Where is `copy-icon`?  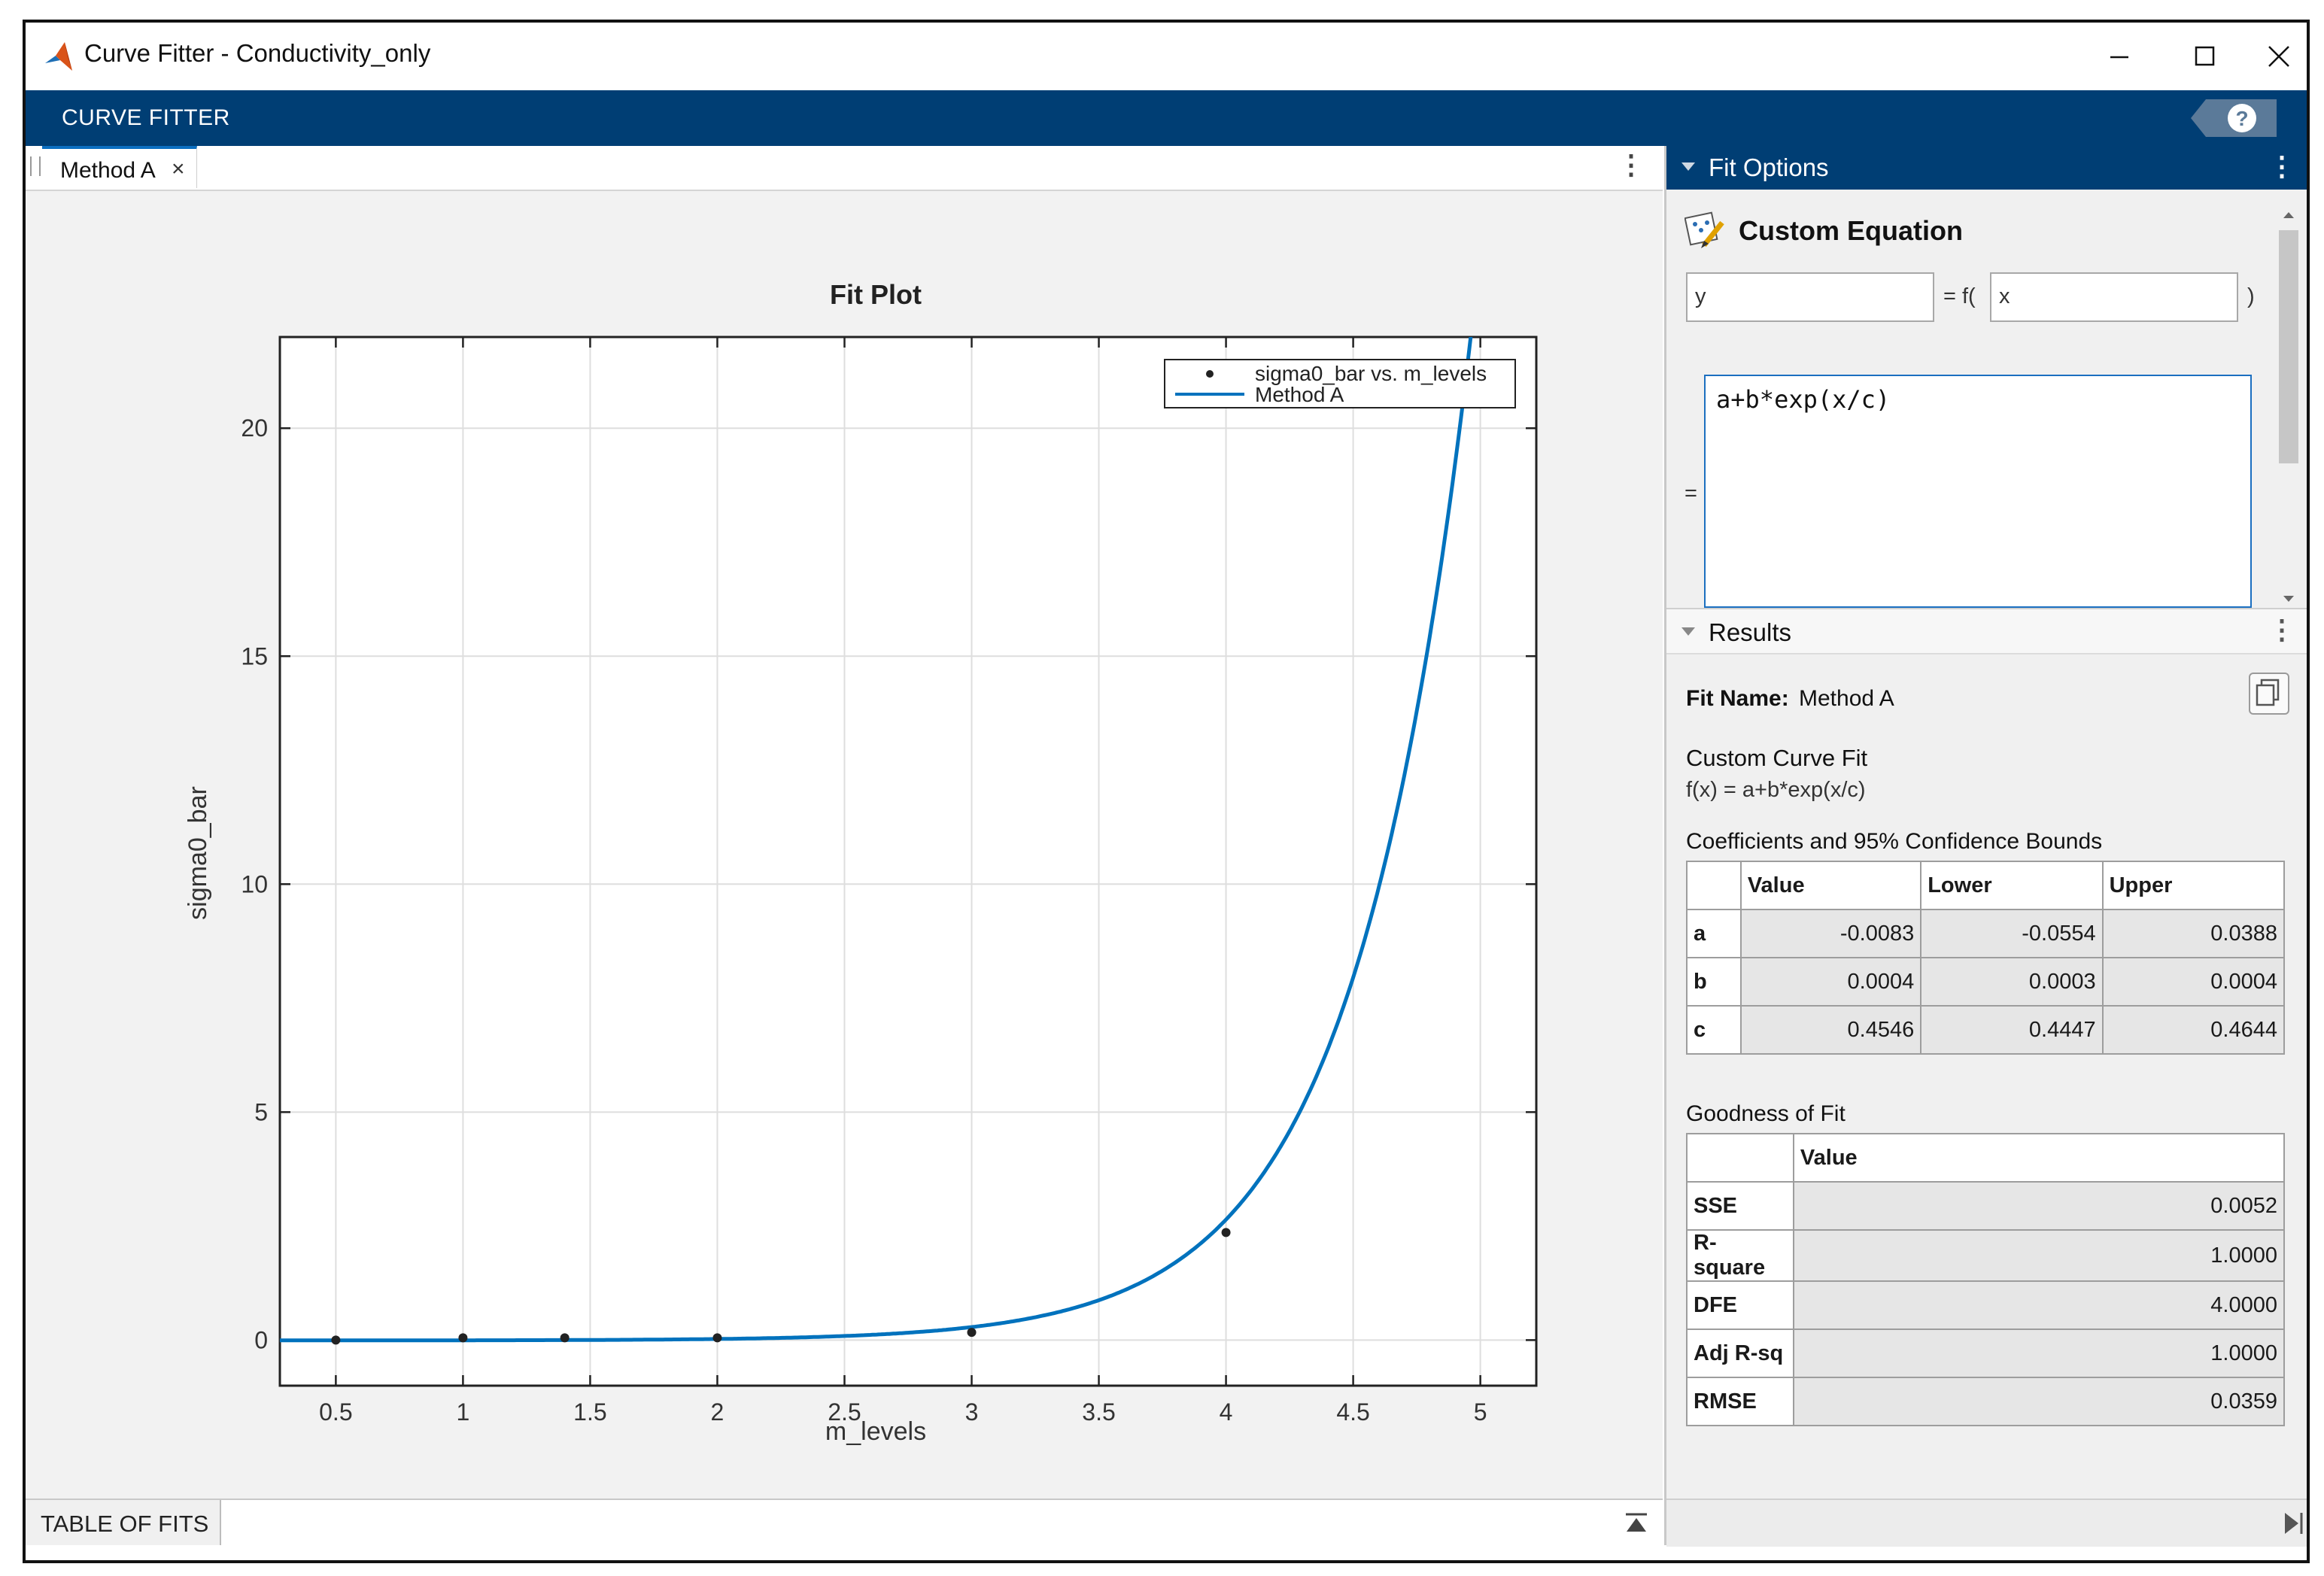 copy-icon is located at coordinates (2268, 692).